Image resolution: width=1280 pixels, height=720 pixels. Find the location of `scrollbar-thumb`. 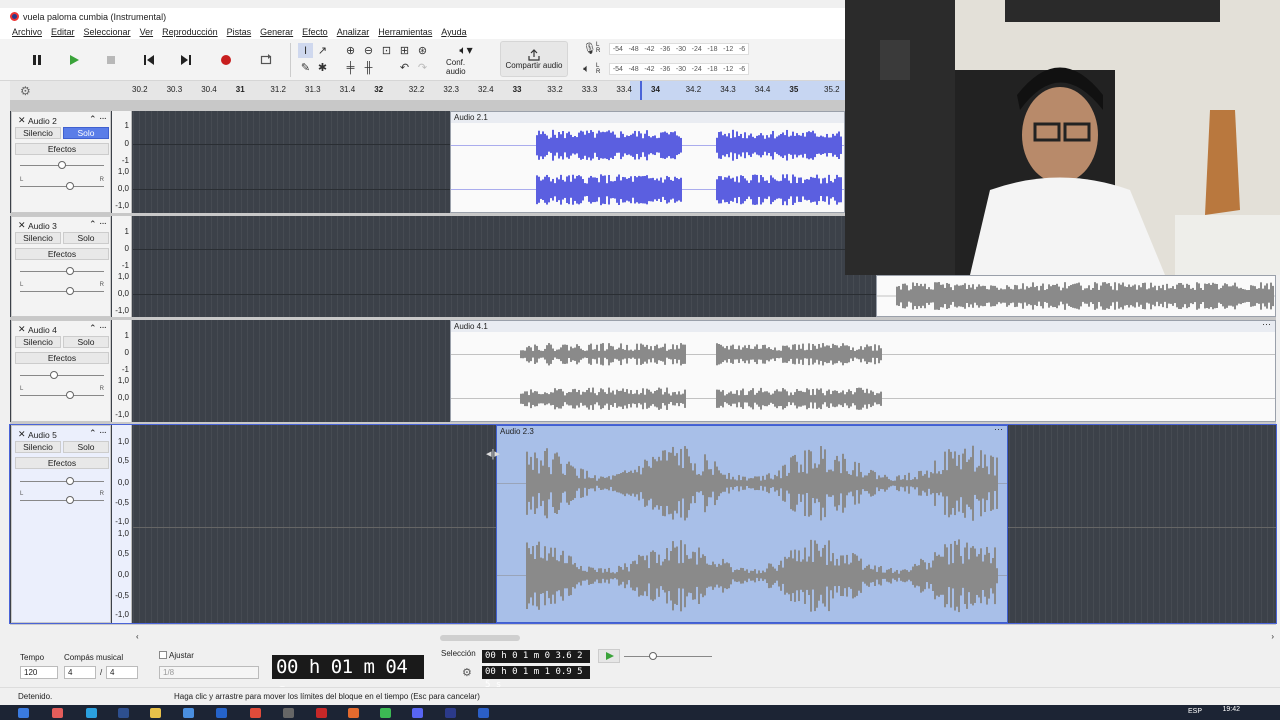

scrollbar-thumb is located at coordinates (480, 638).